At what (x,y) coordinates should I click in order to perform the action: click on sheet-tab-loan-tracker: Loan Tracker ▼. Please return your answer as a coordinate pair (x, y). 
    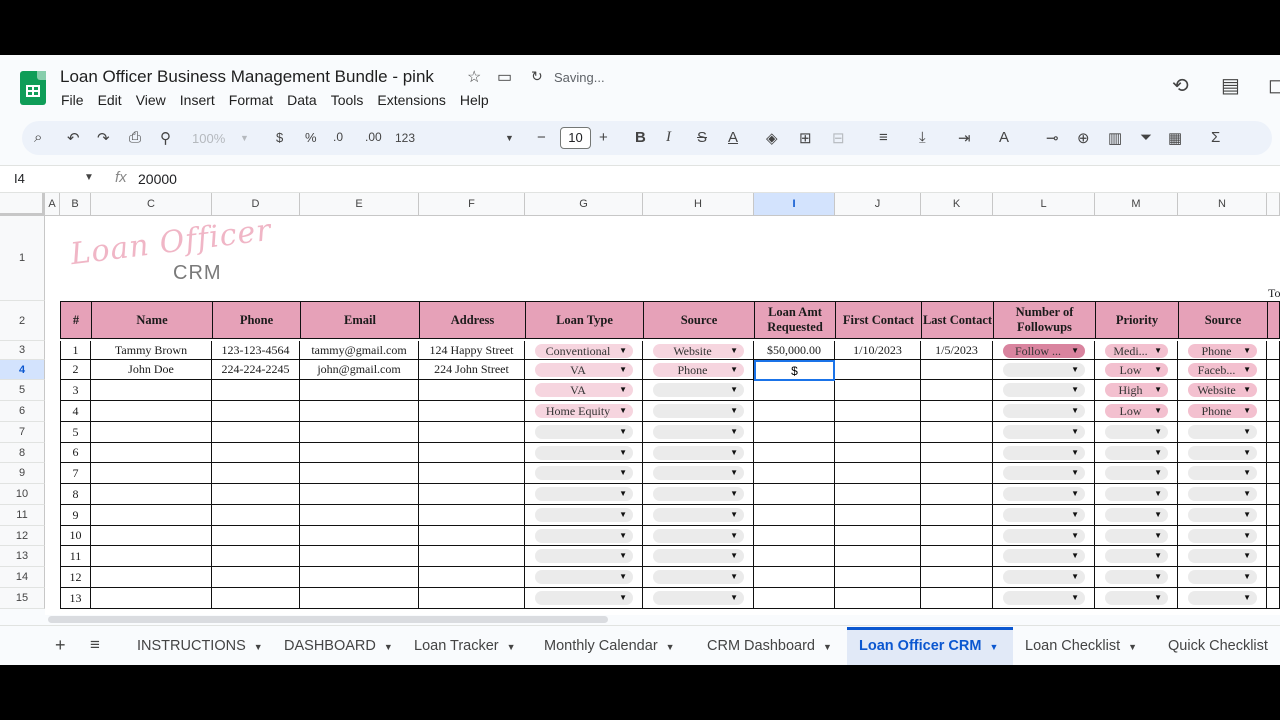
    Looking at the image, I should click on (465, 646).